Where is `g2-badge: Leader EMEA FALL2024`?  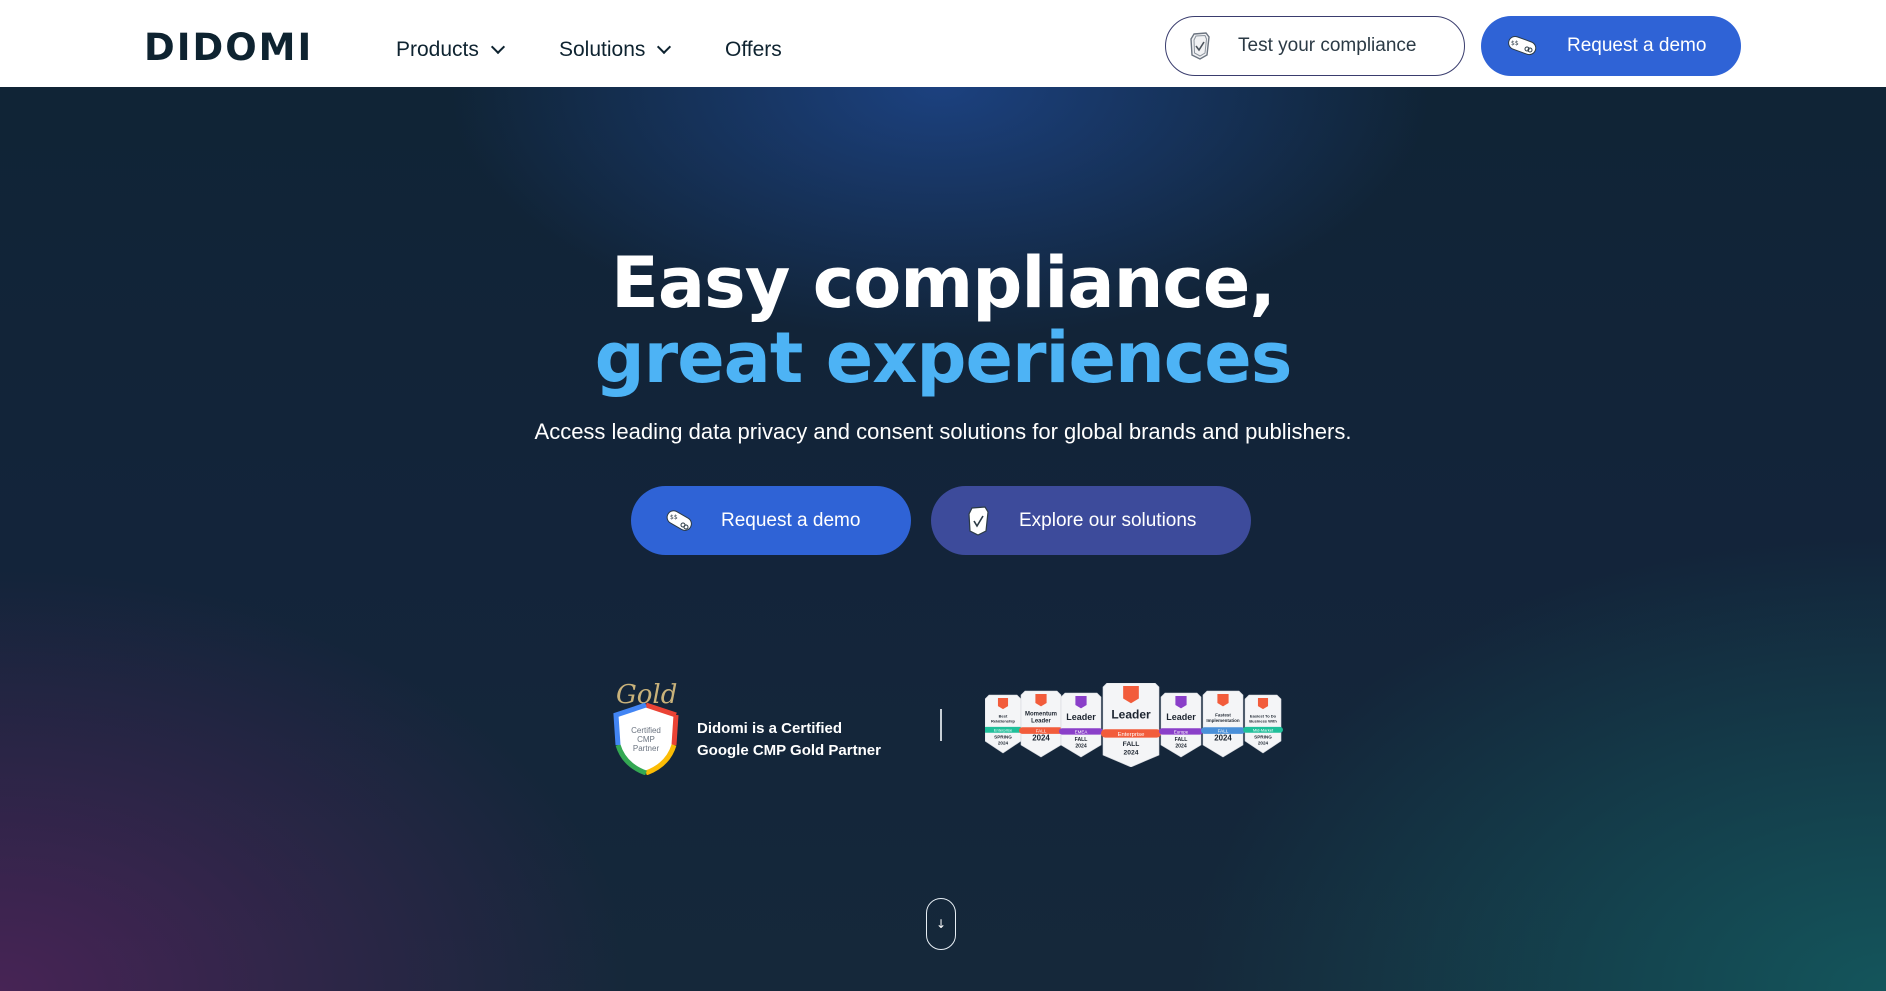
g2-badge: Leader EMEA FALL2024 is located at coordinates (1081, 725).